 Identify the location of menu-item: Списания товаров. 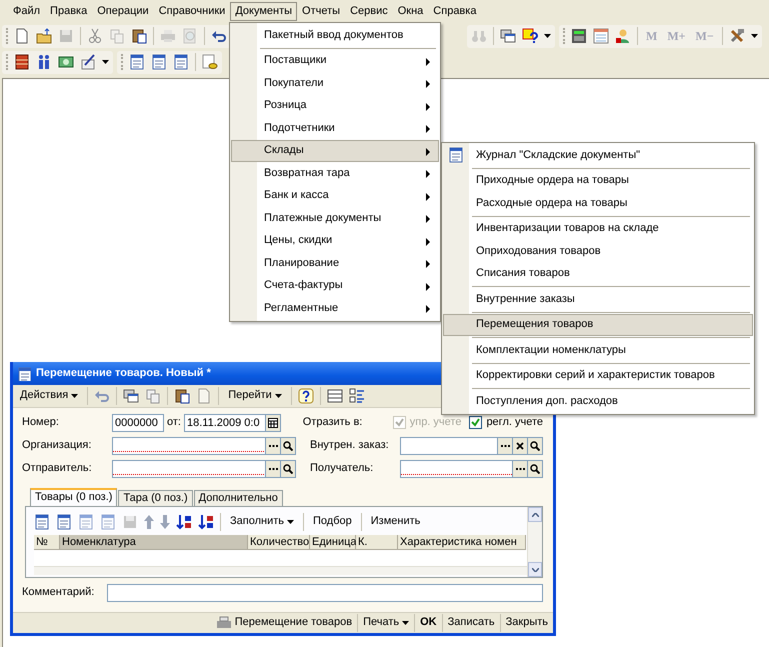
(598, 273).